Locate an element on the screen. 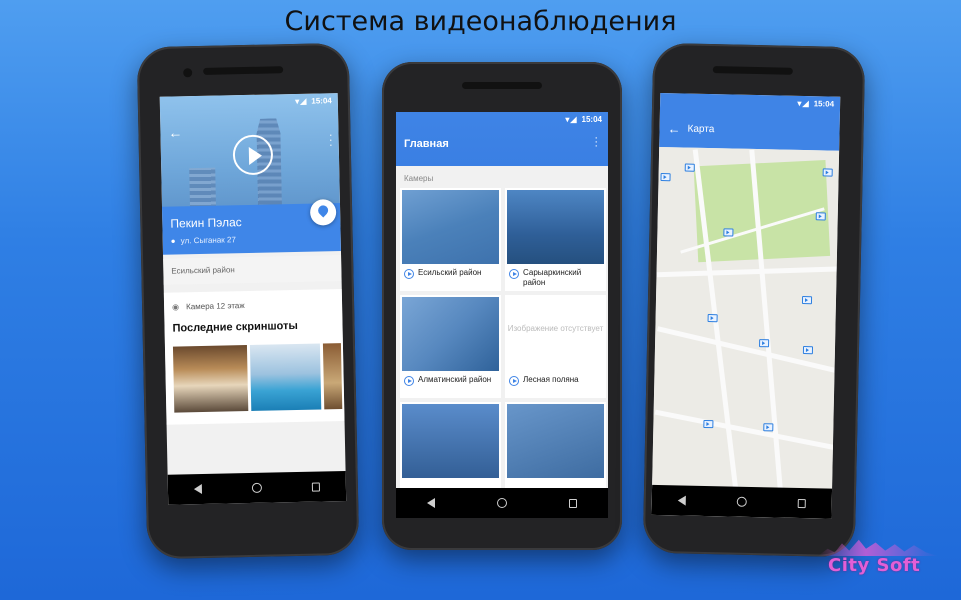  camera-card: ◉ Камера 12 этаж Последние скриншоты is located at coordinates (254, 357).